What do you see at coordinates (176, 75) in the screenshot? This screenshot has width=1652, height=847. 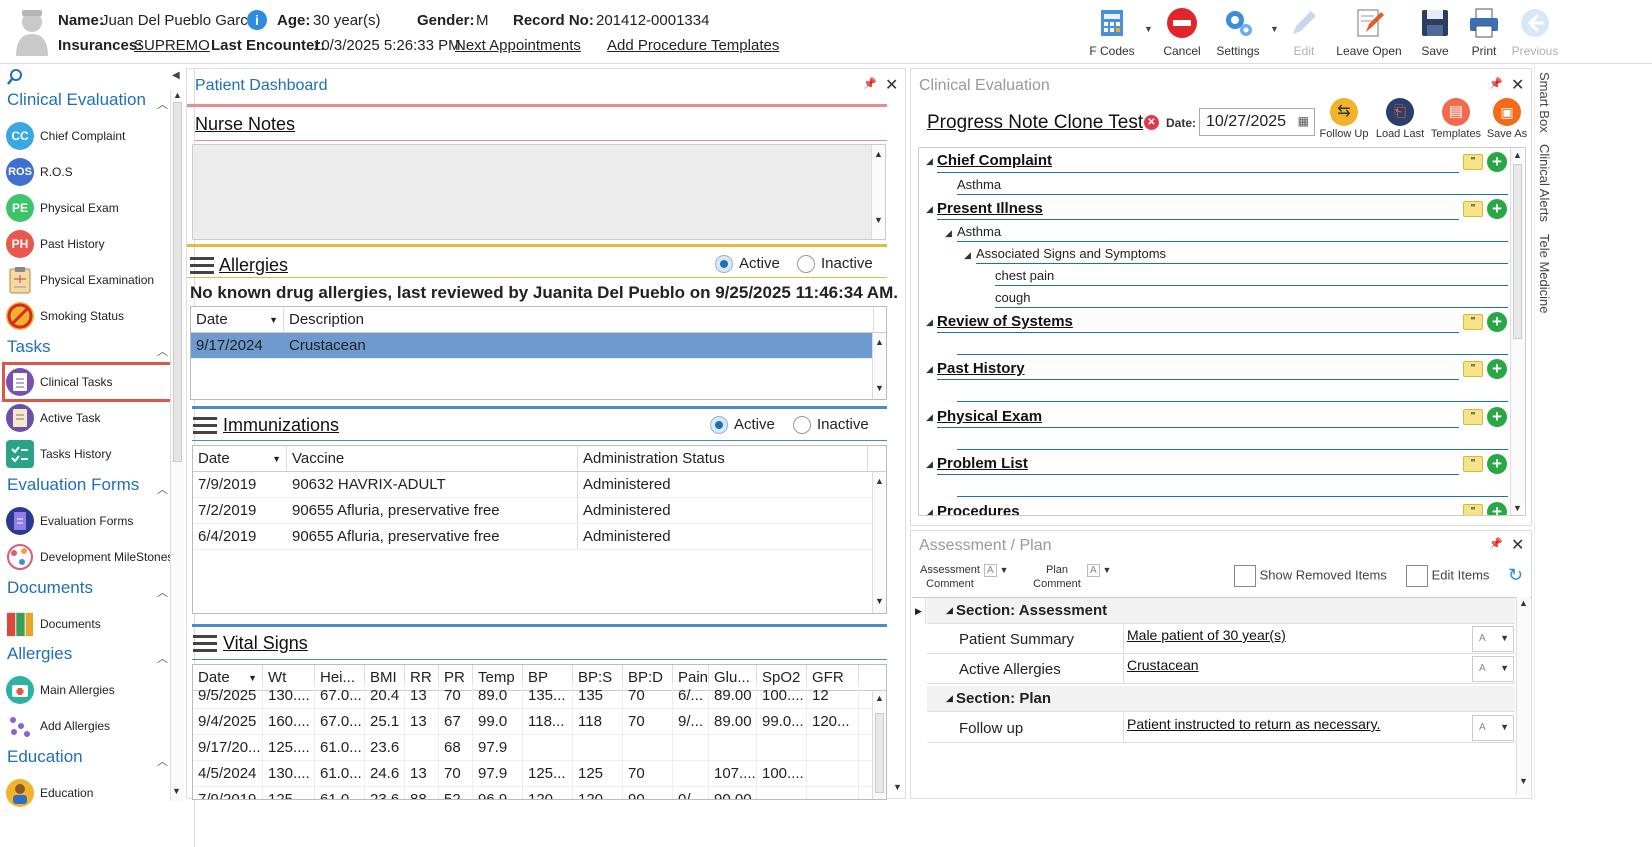 I see `collapse-sidebar-icon: ◀` at bounding box center [176, 75].